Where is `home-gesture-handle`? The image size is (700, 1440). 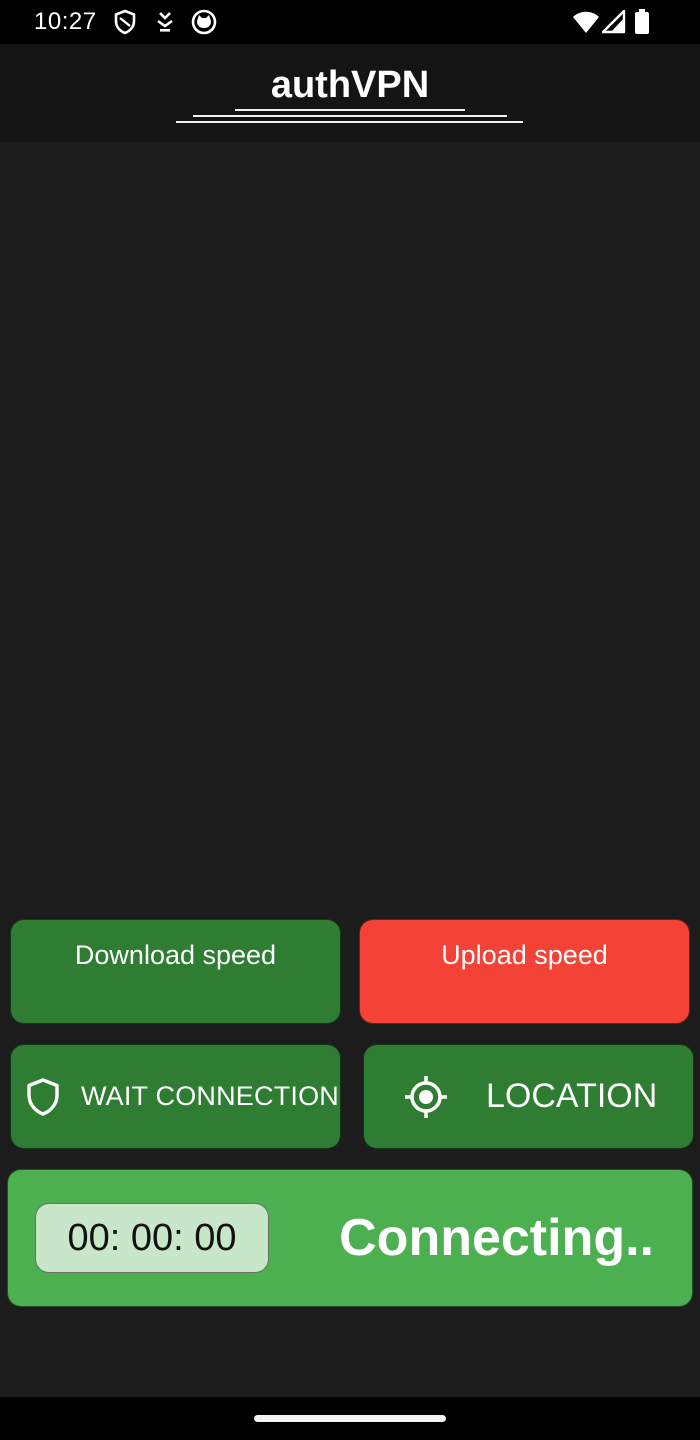
home-gesture-handle is located at coordinates (350, 1418).